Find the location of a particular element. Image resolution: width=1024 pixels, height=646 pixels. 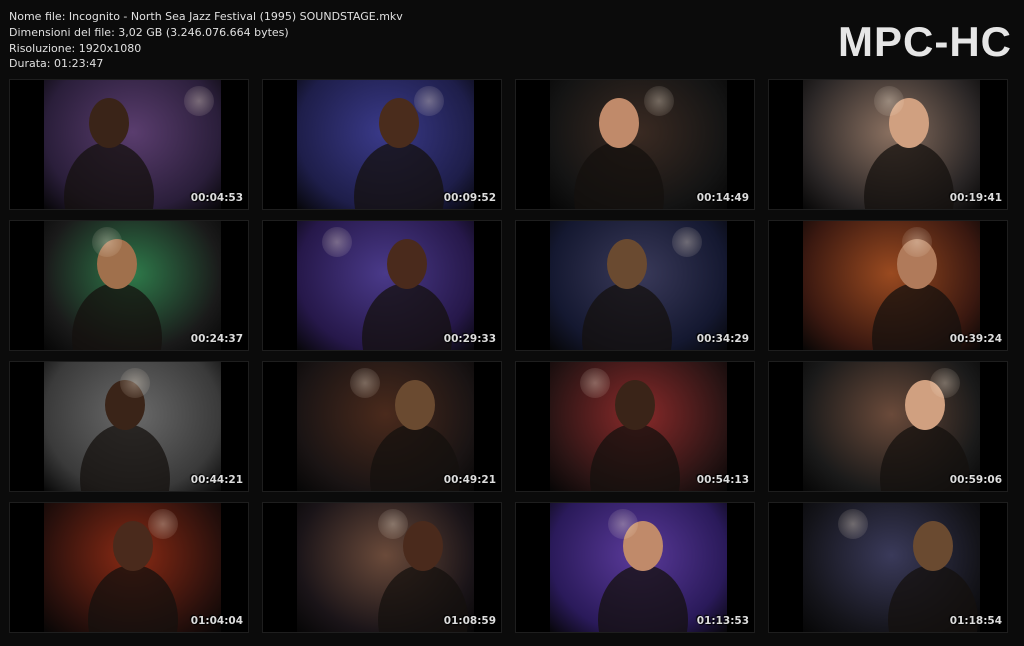

thumbnail-timestamp: 00:19:41 is located at coordinates (975, 198).